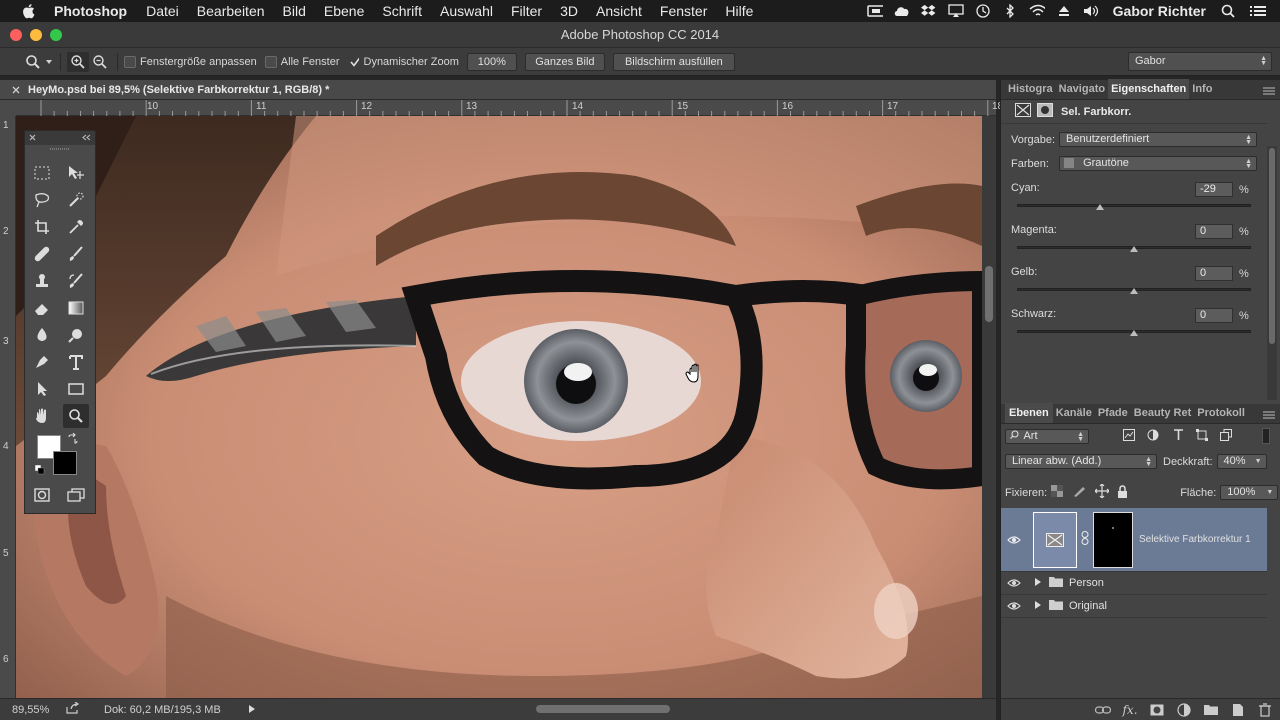  Describe the element at coordinates (1080, 492) in the screenshot. I see `lock-image-pixels-icon` at that location.